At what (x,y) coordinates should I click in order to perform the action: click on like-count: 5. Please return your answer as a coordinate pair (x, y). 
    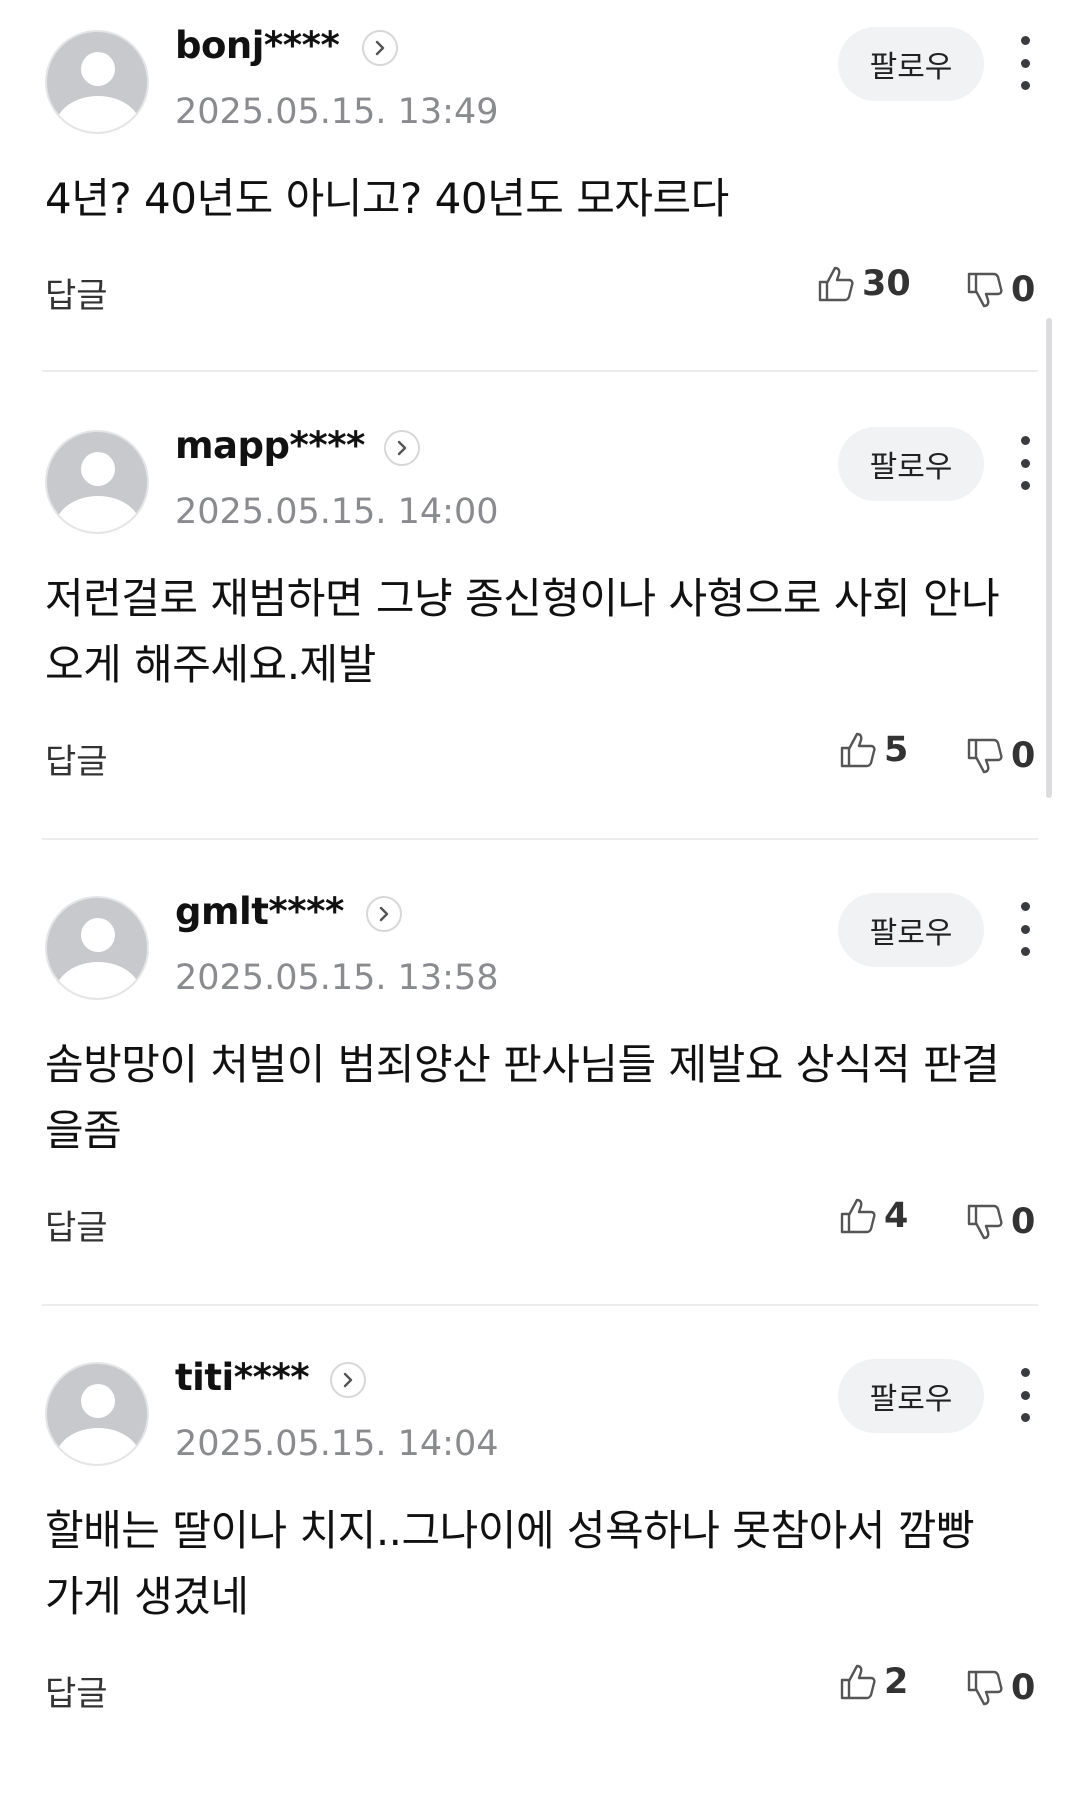
    Looking at the image, I should click on (896, 750).